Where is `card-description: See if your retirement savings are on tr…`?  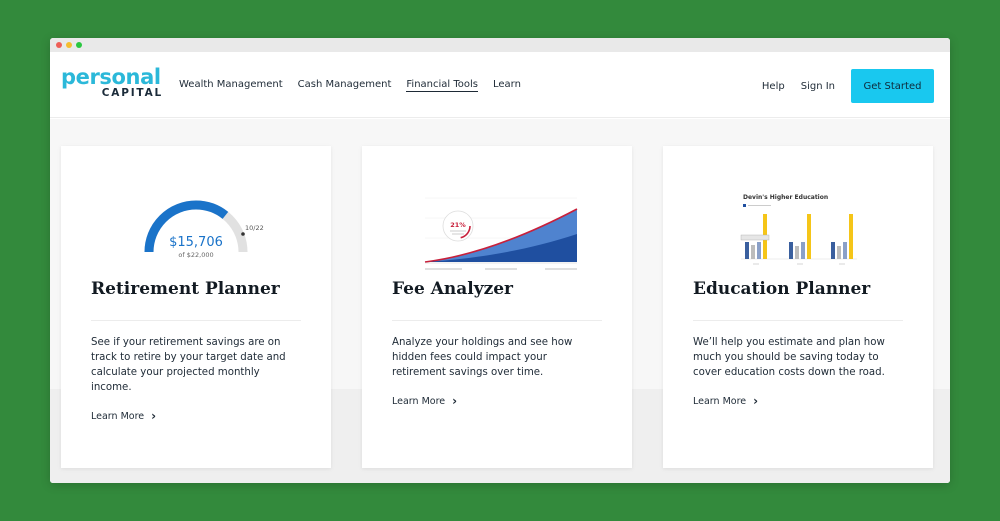
card-description: See if your retirement savings are on tr… is located at coordinates (188, 365).